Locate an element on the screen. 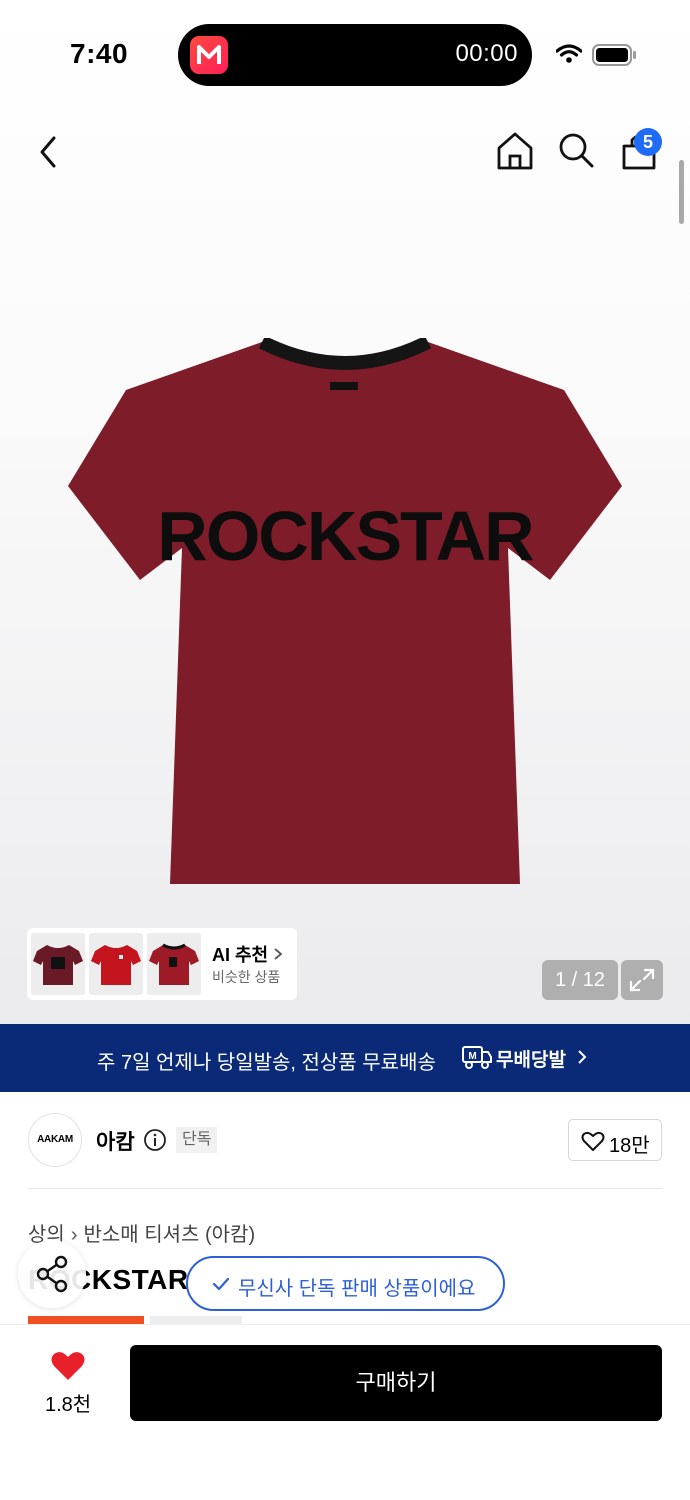  share-button is located at coordinates (52, 1274).